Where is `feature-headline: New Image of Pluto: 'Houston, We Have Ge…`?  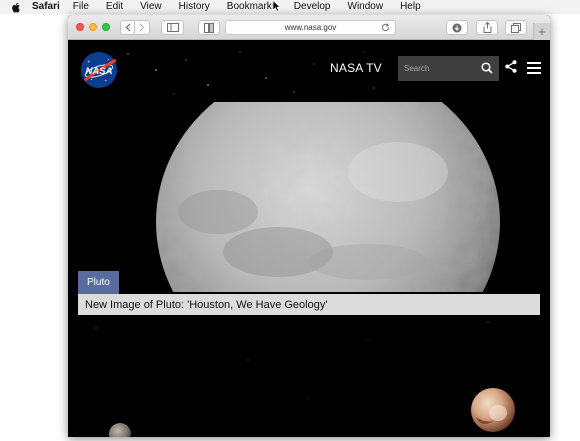
feature-headline: New Image of Pluto: 'Houston, We Have Ge… is located at coordinates (309, 304).